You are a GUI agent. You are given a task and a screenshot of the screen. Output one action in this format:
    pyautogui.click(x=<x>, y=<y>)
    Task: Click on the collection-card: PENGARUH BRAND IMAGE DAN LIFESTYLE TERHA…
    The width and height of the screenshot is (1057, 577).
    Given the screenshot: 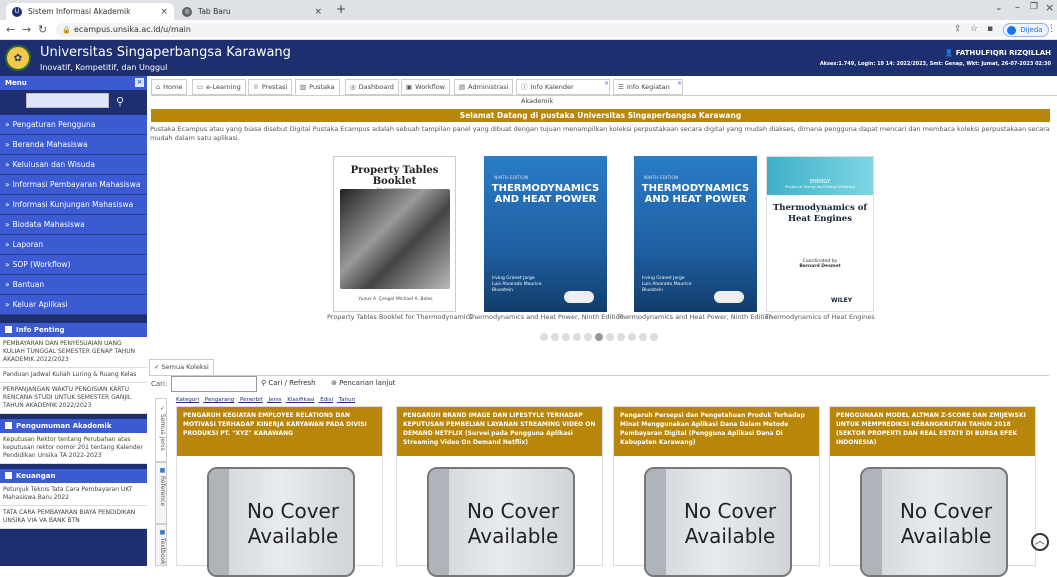 What is the action you would take?
    pyautogui.click(x=499, y=491)
    